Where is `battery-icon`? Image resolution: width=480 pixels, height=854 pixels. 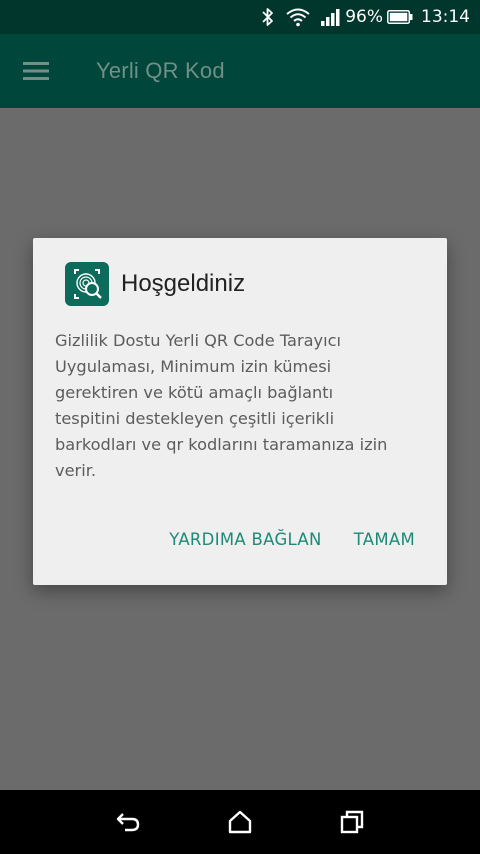
battery-icon is located at coordinates (400, 17).